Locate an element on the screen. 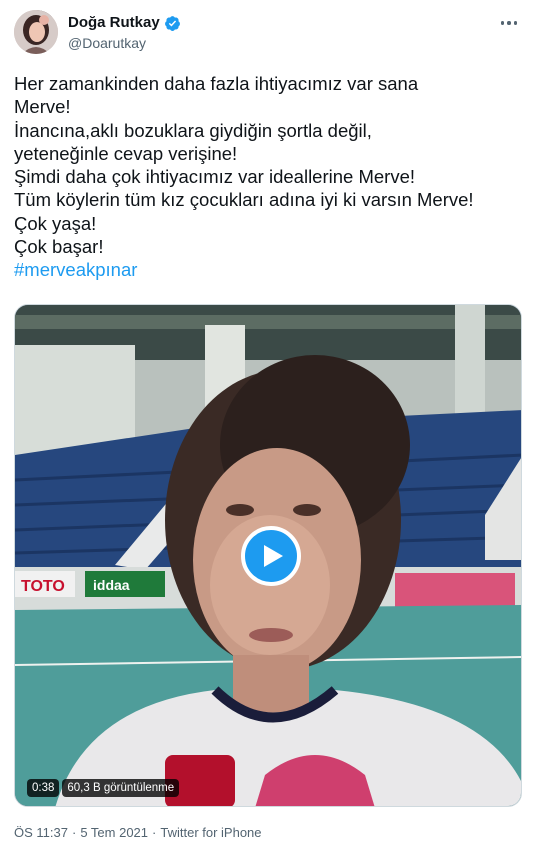 This screenshot has height=855, width=538. tweet-time: ÖS 11:37 is located at coordinates (41, 832).